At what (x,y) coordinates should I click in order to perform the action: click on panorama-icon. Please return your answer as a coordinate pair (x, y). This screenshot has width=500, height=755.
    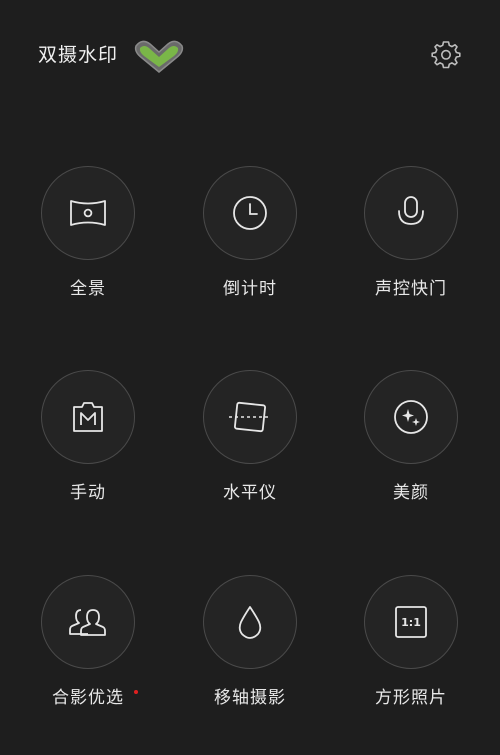
    Looking at the image, I should click on (88, 213).